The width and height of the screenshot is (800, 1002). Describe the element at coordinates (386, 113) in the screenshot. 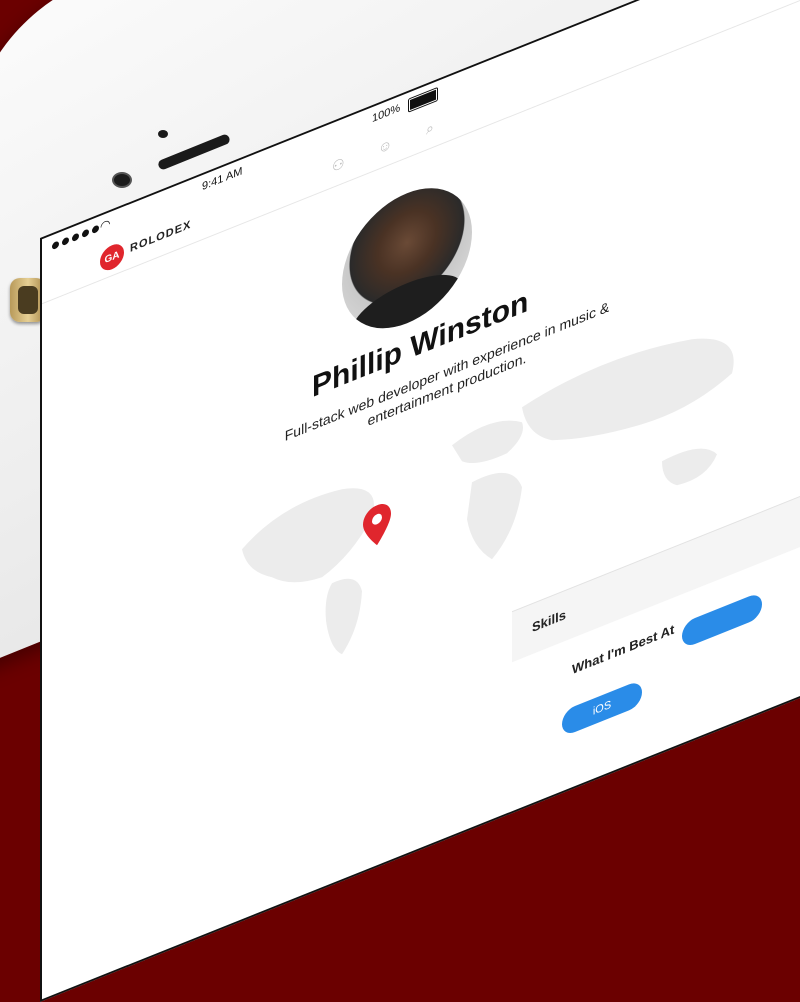

I see `battery-percent: 100%` at that location.